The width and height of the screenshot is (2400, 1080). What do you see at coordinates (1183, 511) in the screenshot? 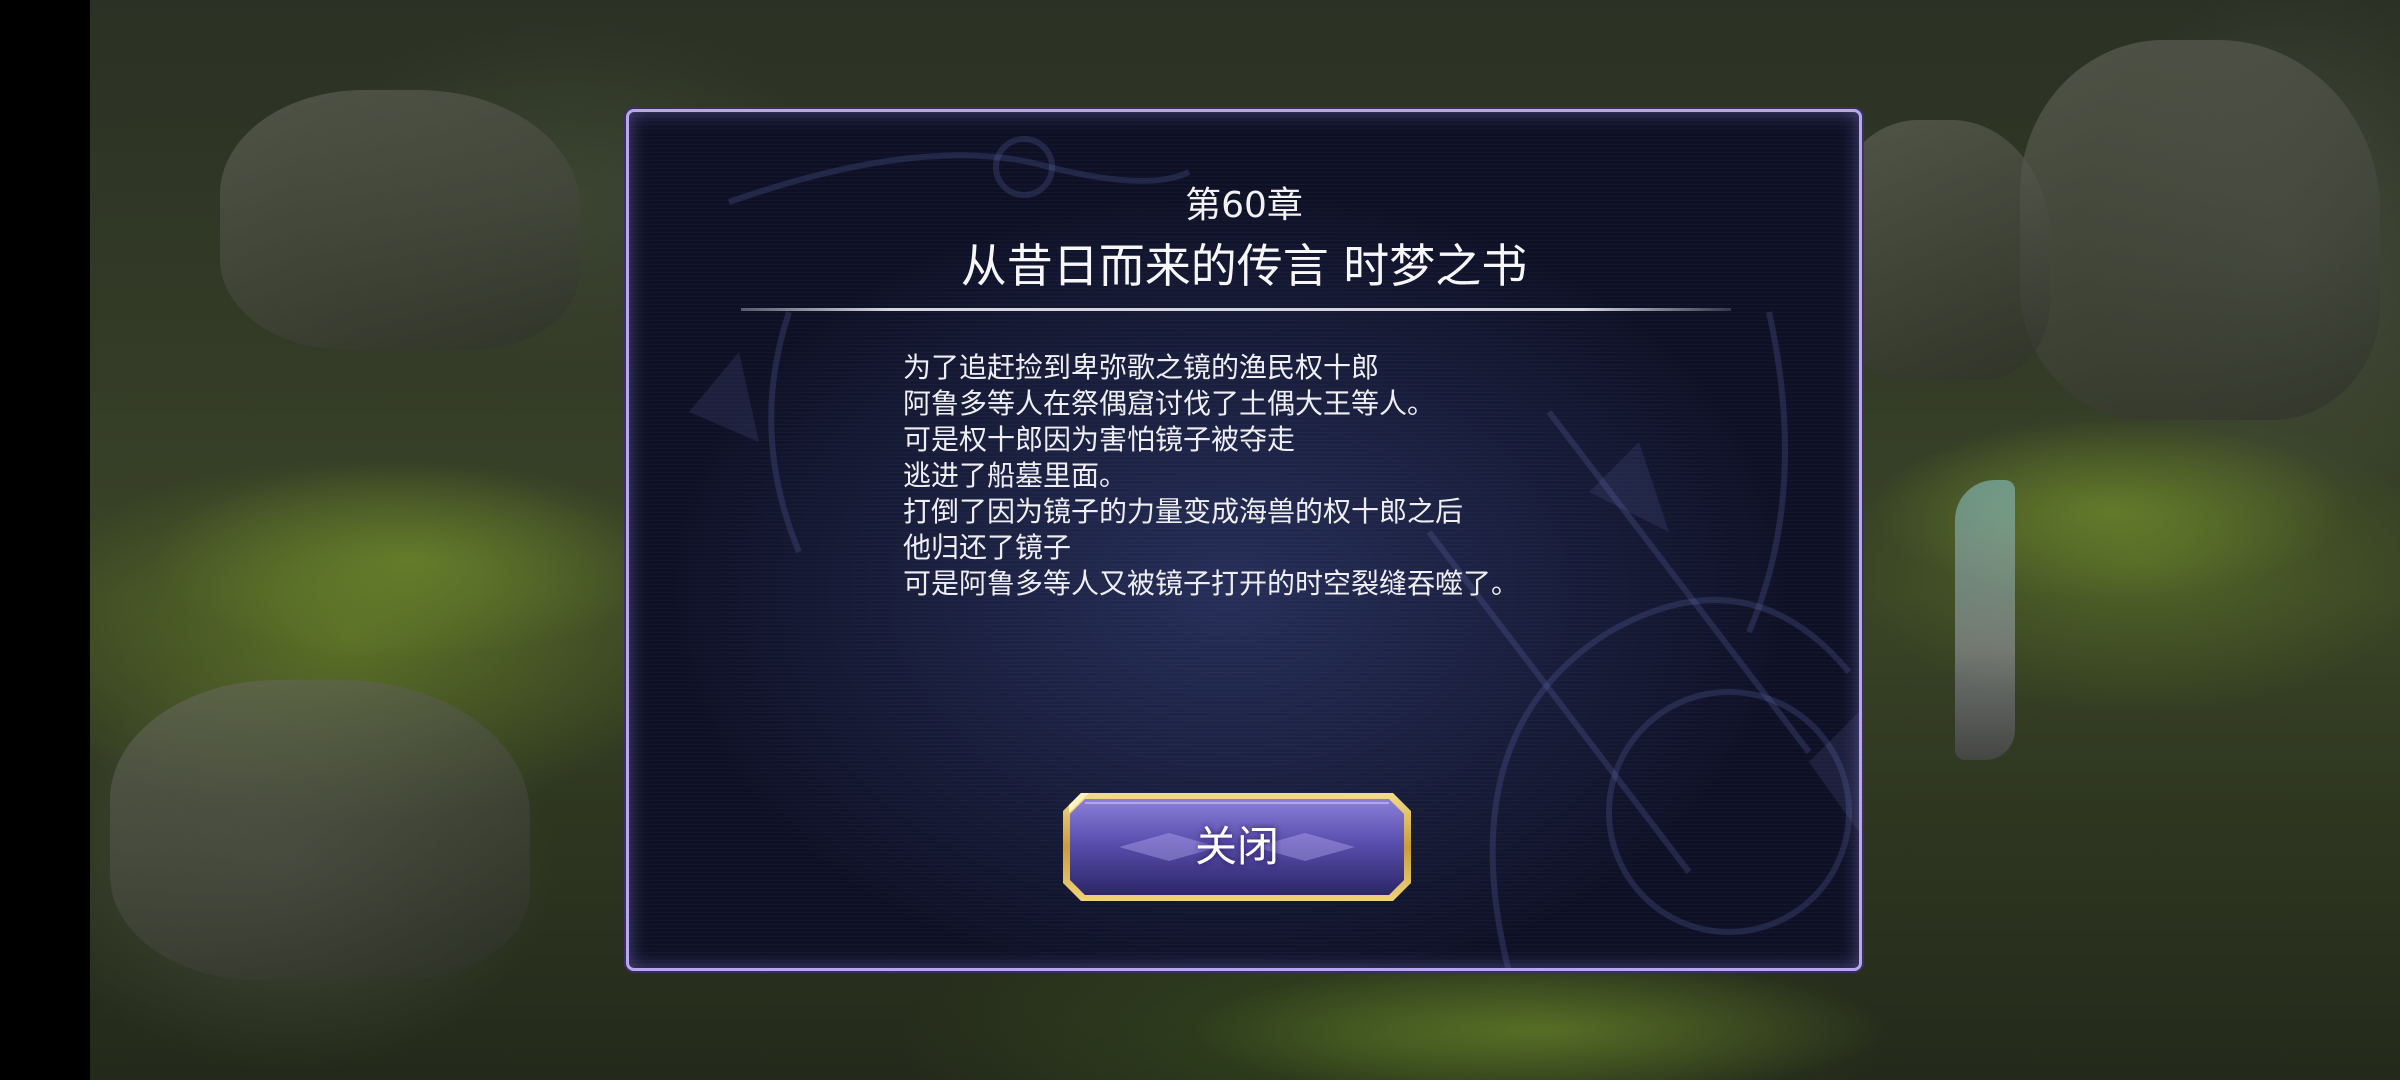
I see `story-line: 打倒了因为镜子的力量变成海兽的权十郎之后` at bounding box center [1183, 511].